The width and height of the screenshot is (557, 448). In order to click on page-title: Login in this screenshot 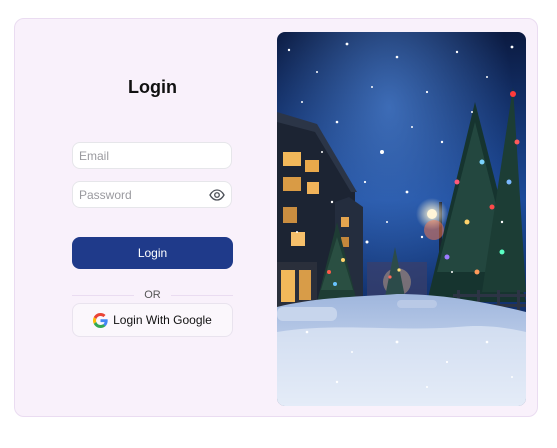, I will do `click(152, 87)`.